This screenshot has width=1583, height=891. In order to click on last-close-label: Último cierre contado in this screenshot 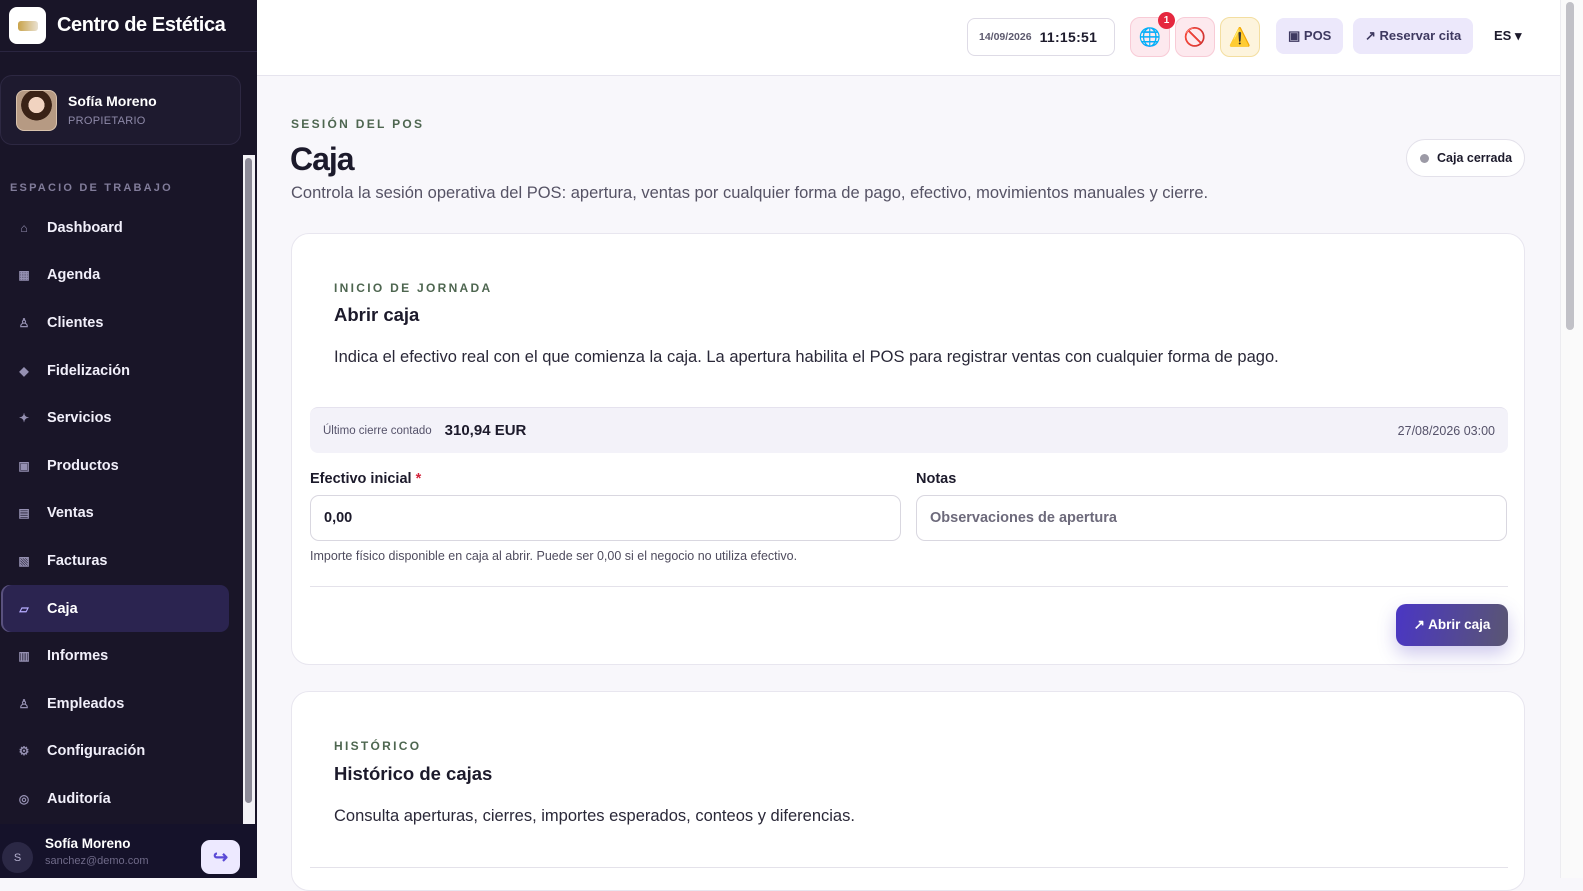, I will do `click(377, 430)`.